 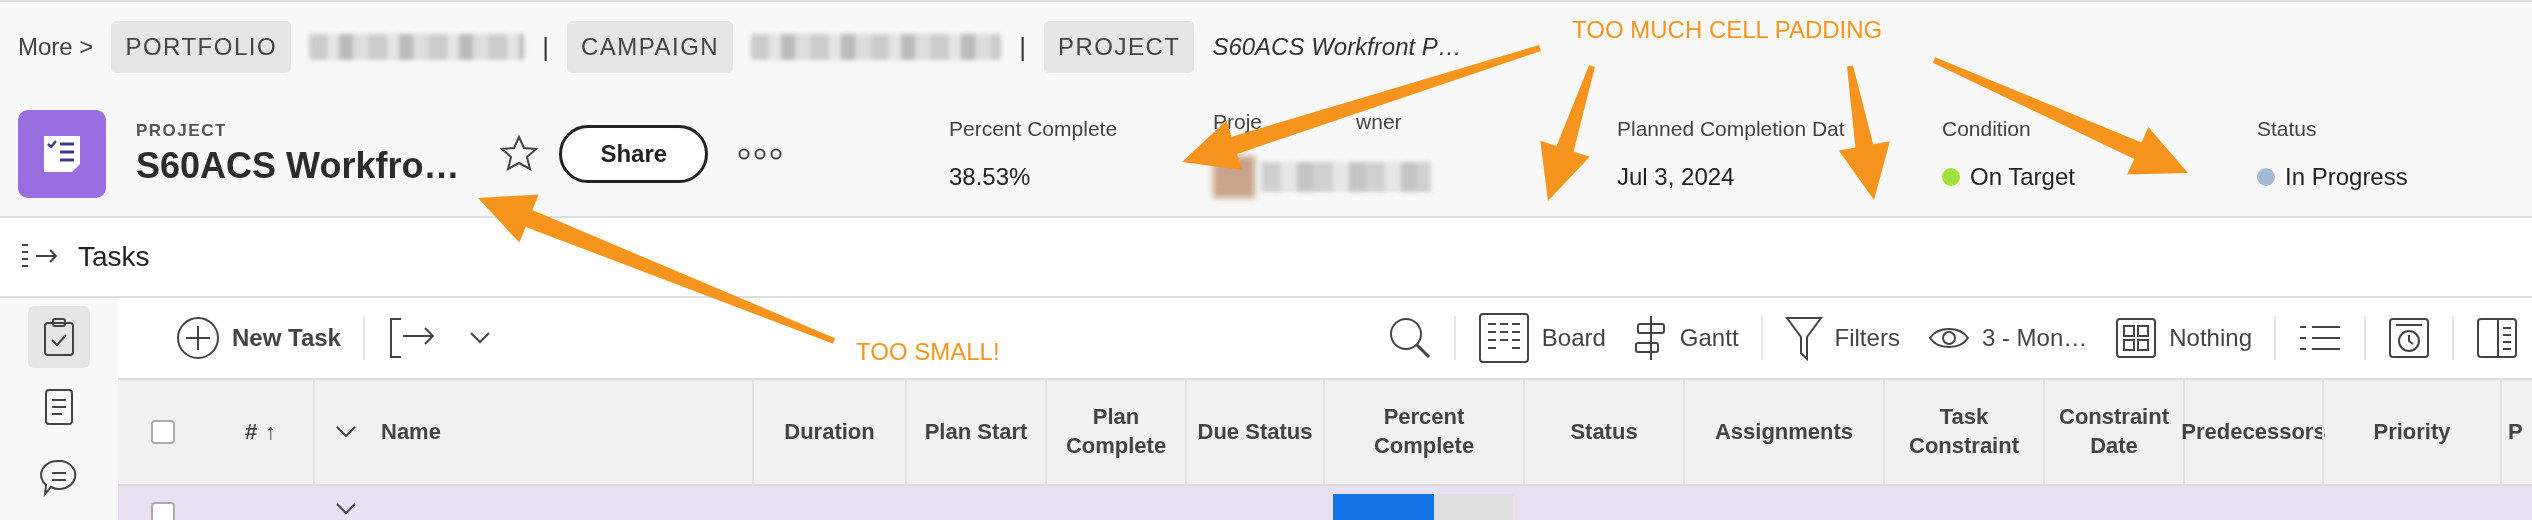 What do you see at coordinates (2497, 338) in the screenshot?
I see `panel-icon` at bounding box center [2497, 338].